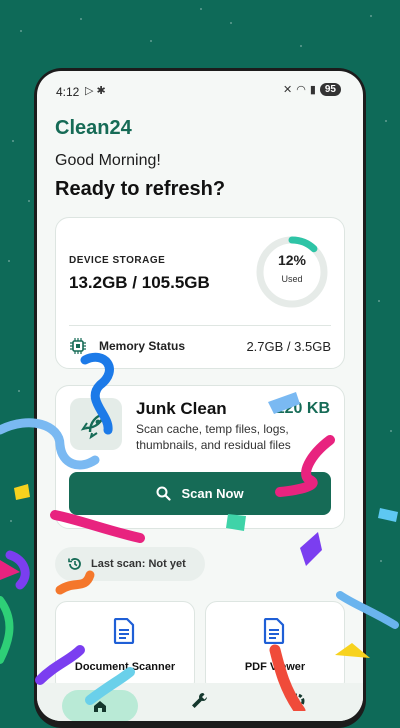  Describe the element at coordinates (292, 260) in the screenshot. I see `storage-percent: 12%` at that location.